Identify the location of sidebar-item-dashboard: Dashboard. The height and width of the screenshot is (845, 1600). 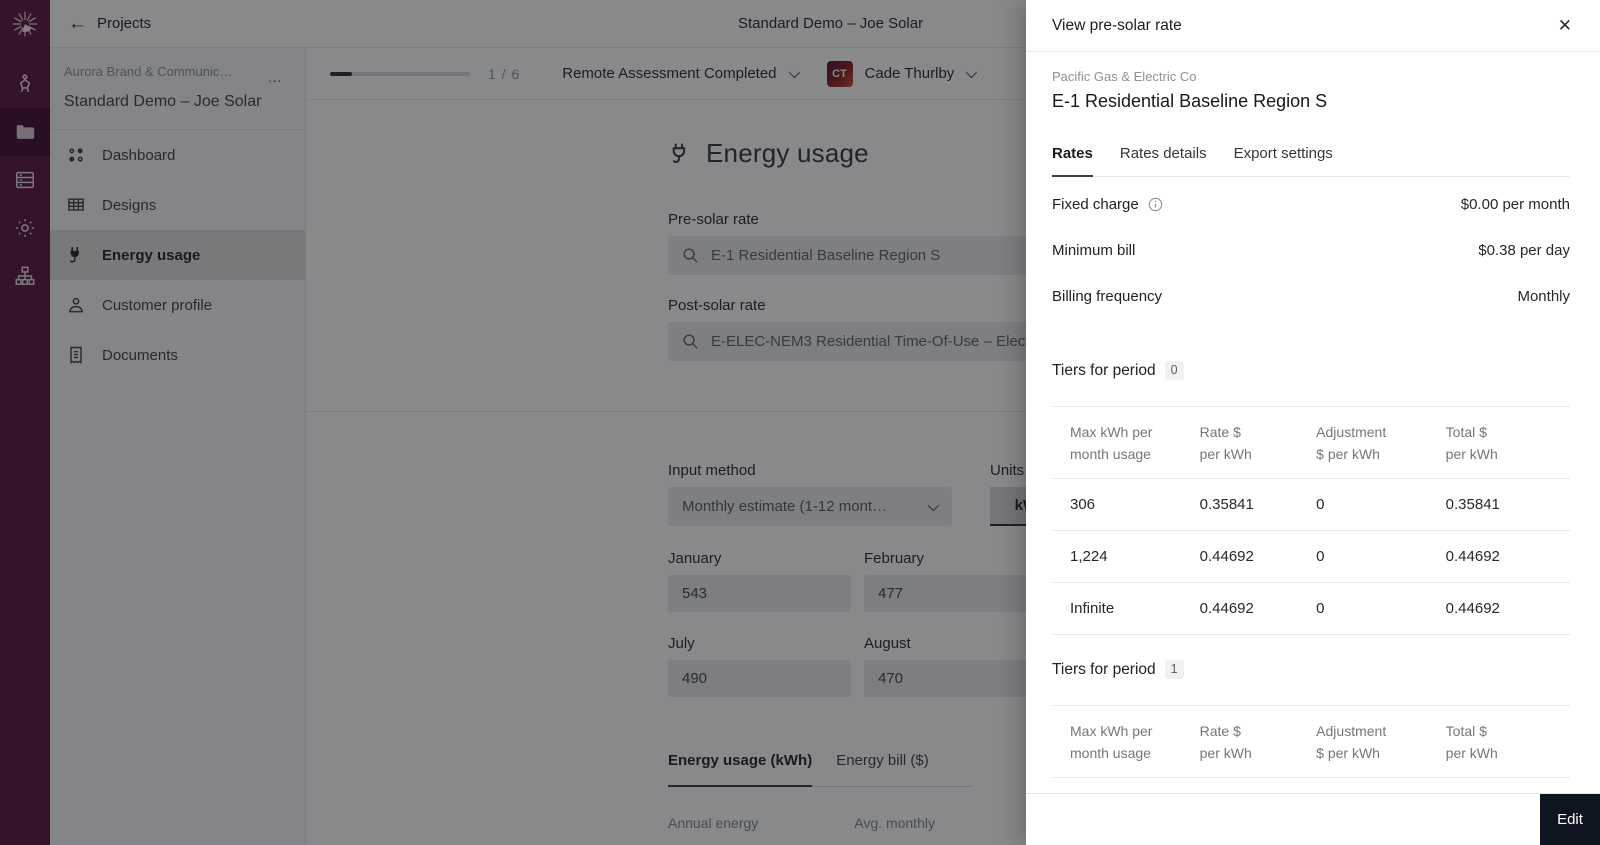
(177, 155).